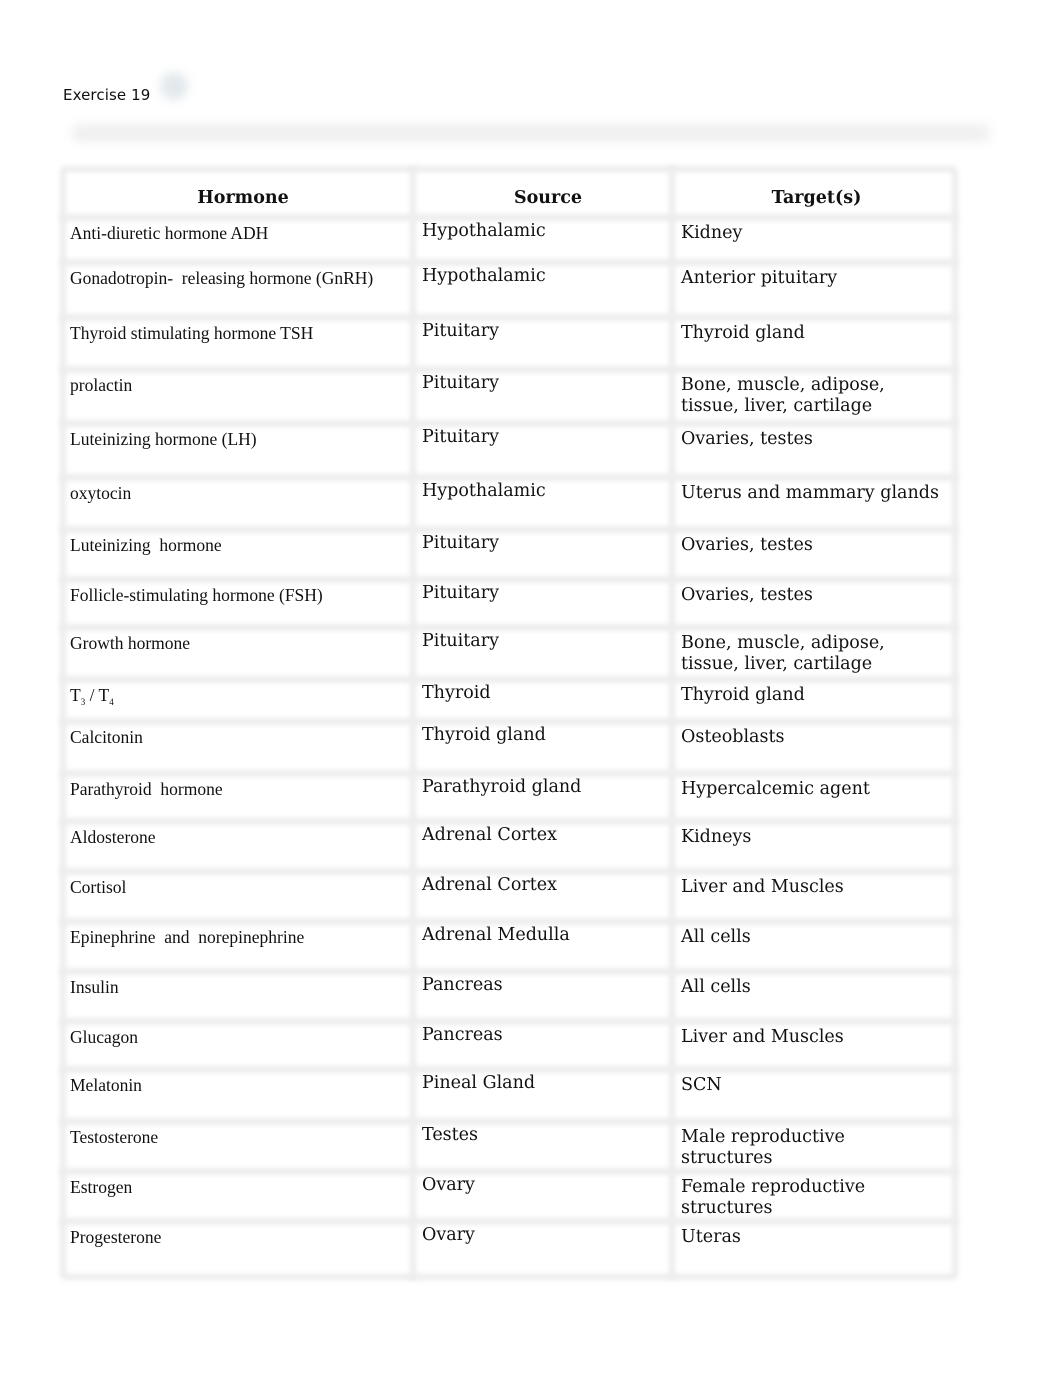 Image resolution: width=1062 pixels, height=1377 pixels. What do you see at coordinates (701, 1085) in the screenshot?
I see `target-cell: SCN` at bounding box center [701, 1085].